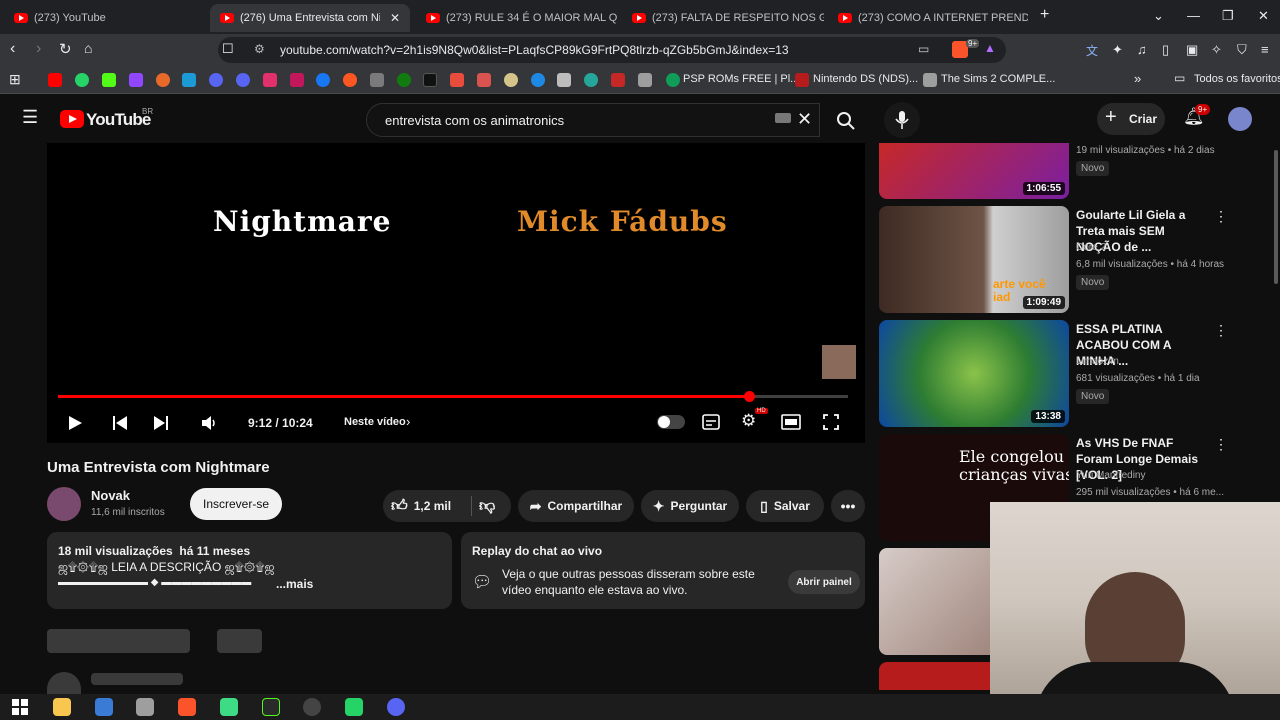  Describe the element at coordinates (783, 118) in the screenshot. I see `keyboard-icon` at that location.